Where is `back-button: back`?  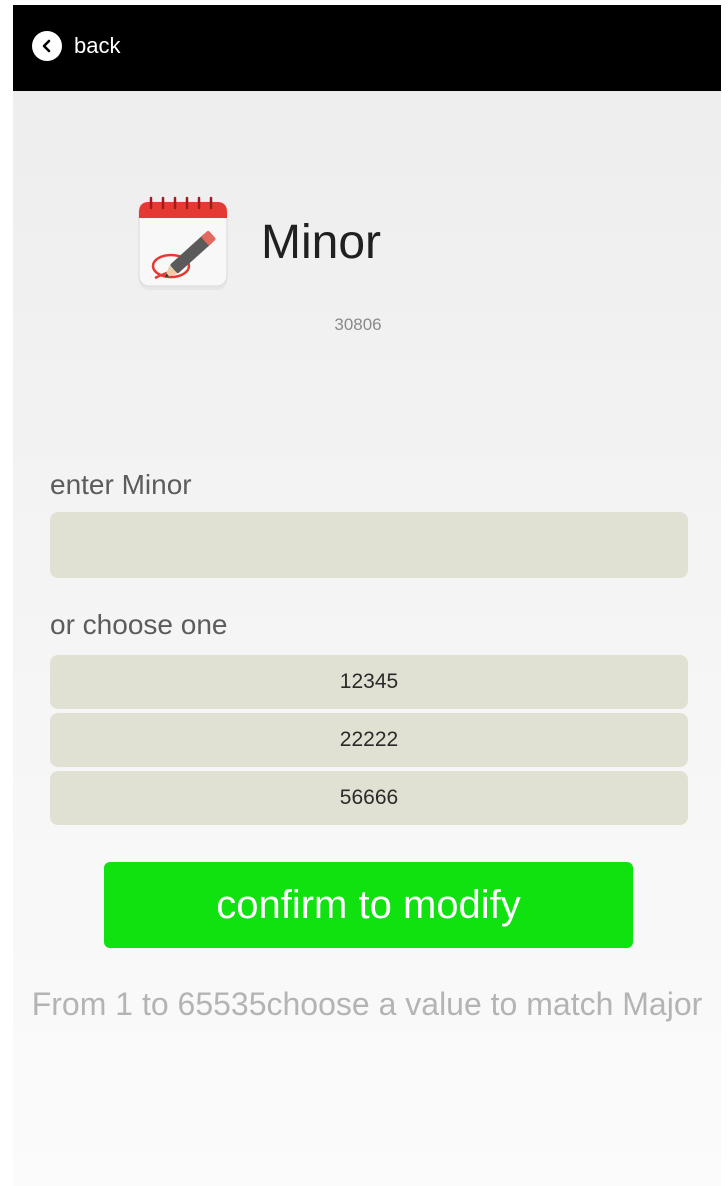
back-button: back is located at coordinates (76, 46).